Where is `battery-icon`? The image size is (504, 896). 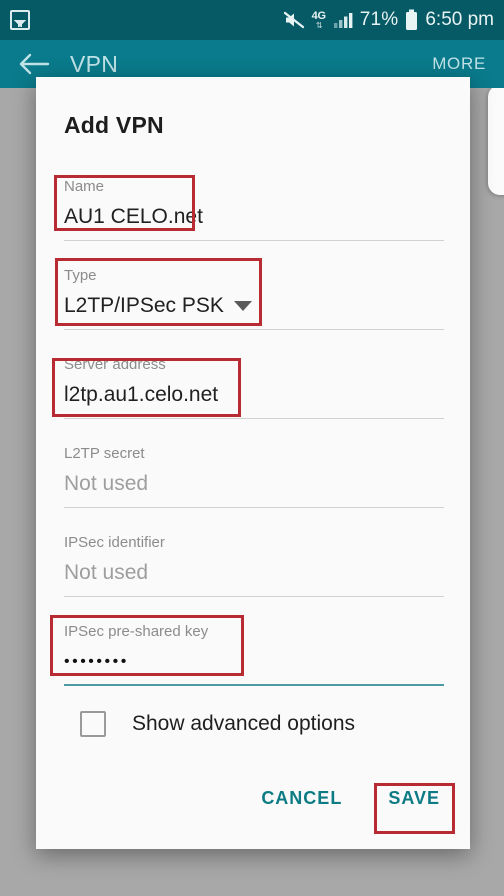 battery-icon is located at coordinates (411, 20).